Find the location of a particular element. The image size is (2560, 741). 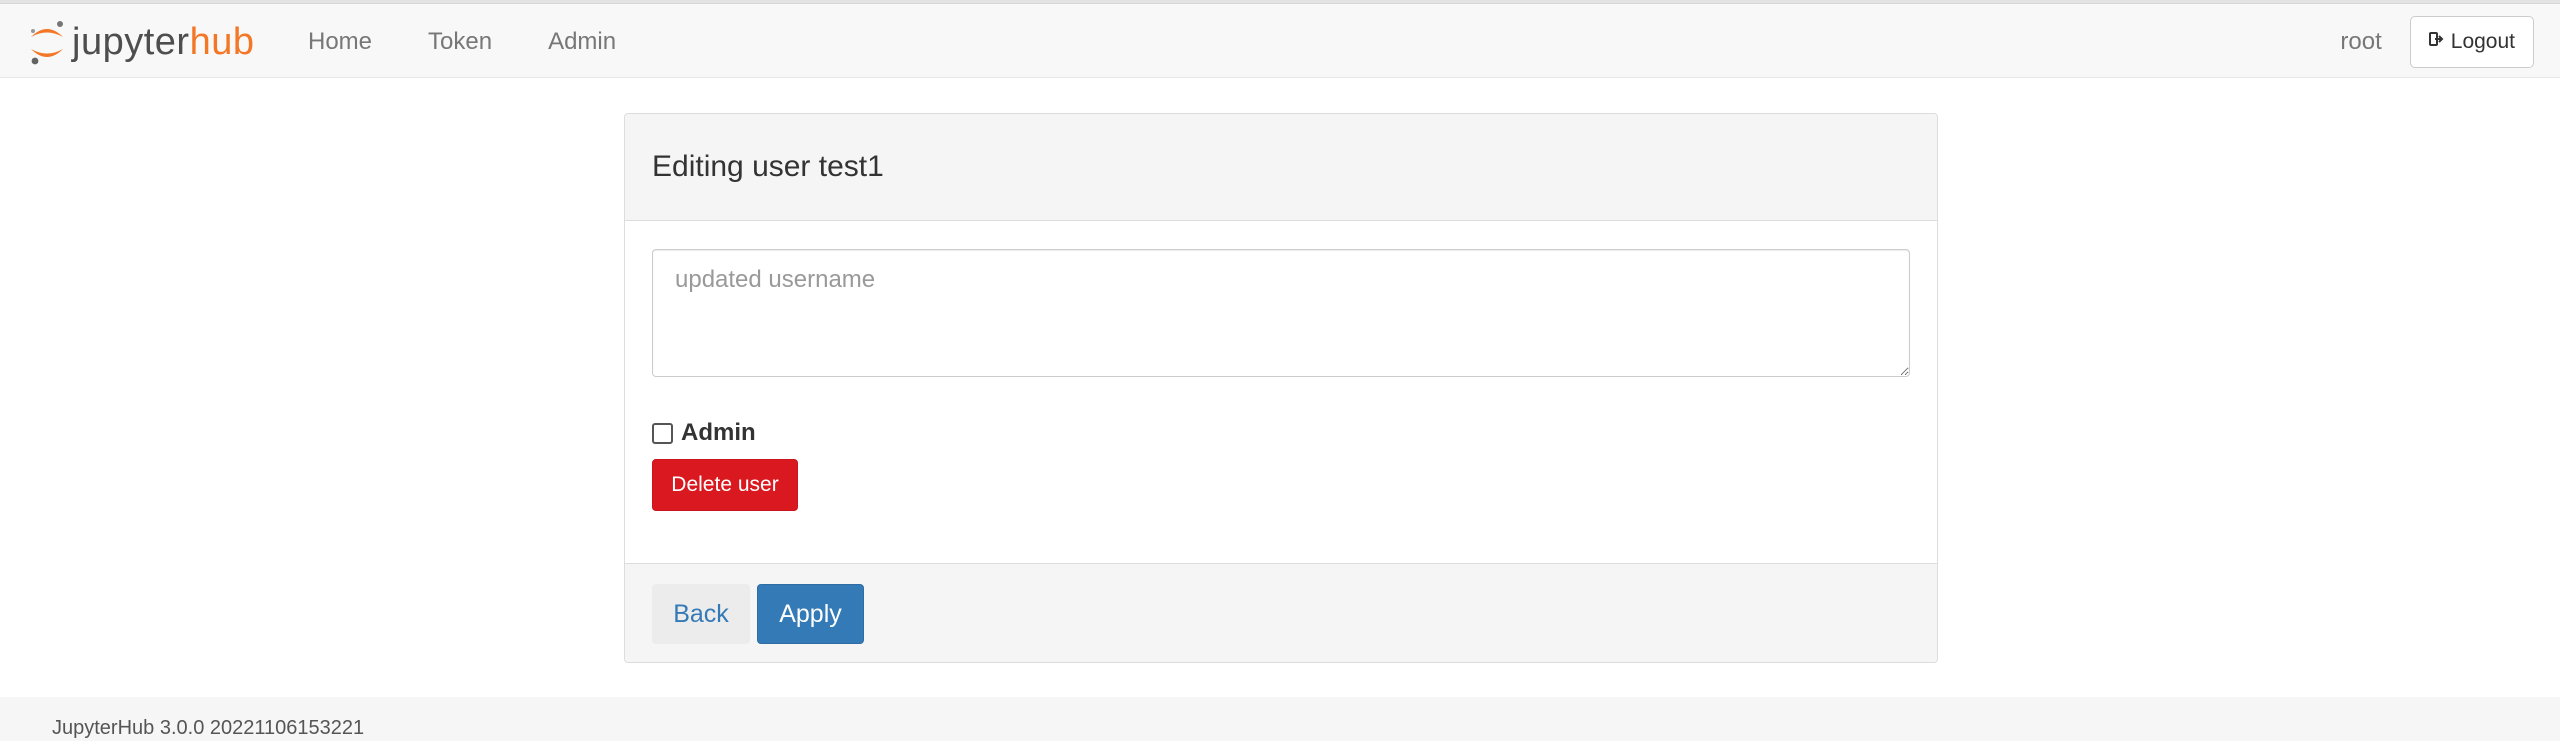

brand-hub-text: hub is located at coordinates (222, 42).